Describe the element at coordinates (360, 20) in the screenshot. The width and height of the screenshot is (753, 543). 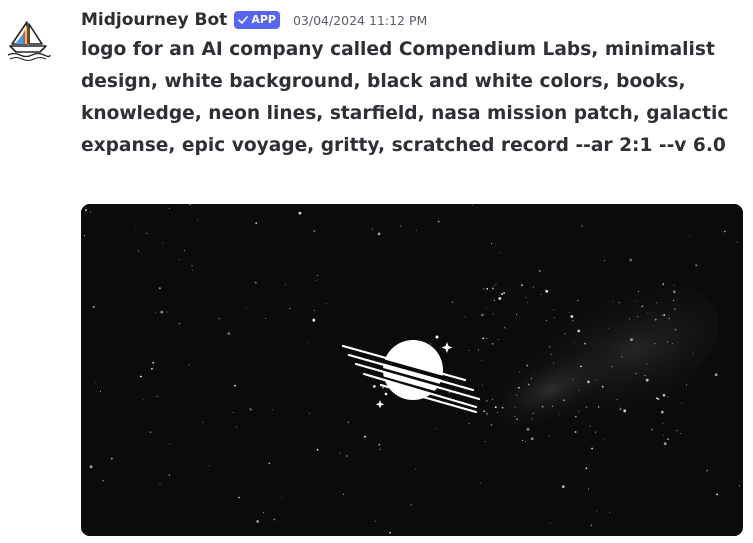
I see `timestamp: 03/04/2024 11:12 PM` at that location.